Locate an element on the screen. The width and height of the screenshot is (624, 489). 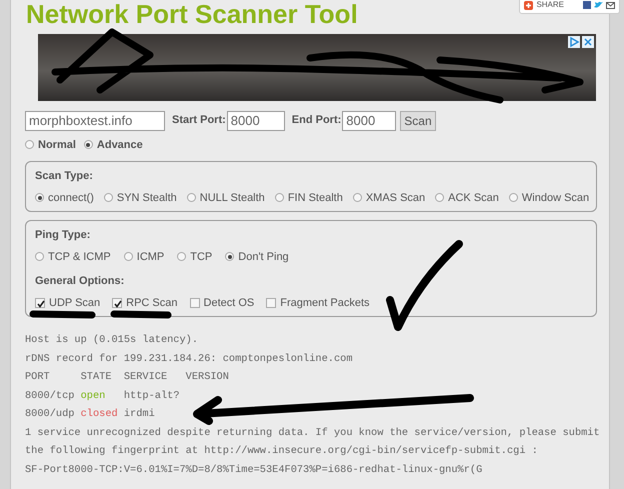
plus-icon is located at coordinates (529, 5).